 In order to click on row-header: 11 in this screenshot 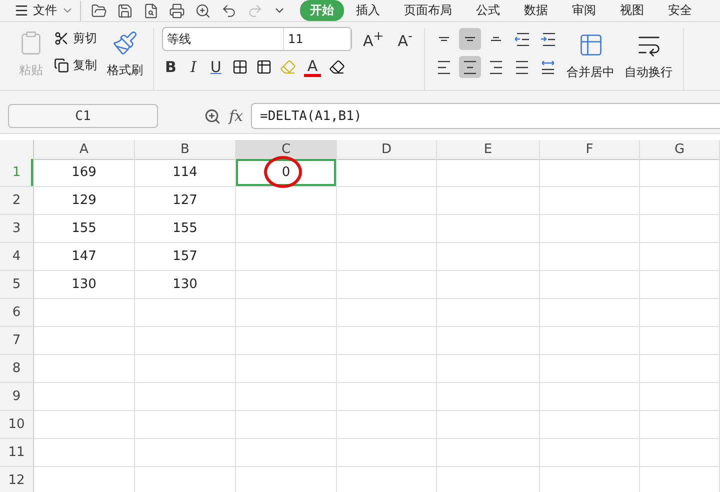, I will do `click(17, 453)`.